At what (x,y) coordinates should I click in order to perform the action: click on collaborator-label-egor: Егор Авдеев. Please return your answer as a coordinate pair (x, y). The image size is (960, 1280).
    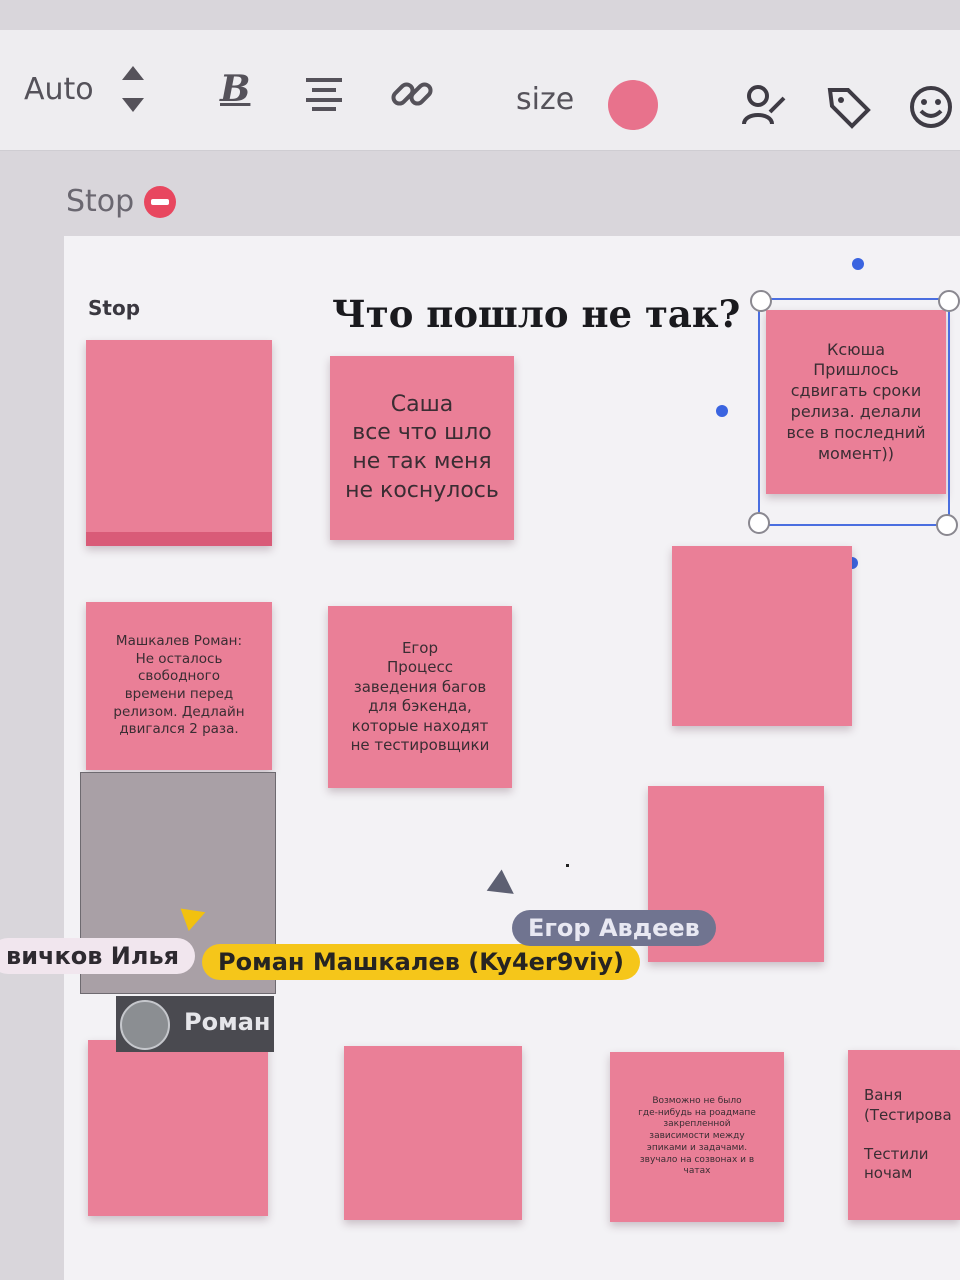
    Looking at the image, I should click on (614, 928).